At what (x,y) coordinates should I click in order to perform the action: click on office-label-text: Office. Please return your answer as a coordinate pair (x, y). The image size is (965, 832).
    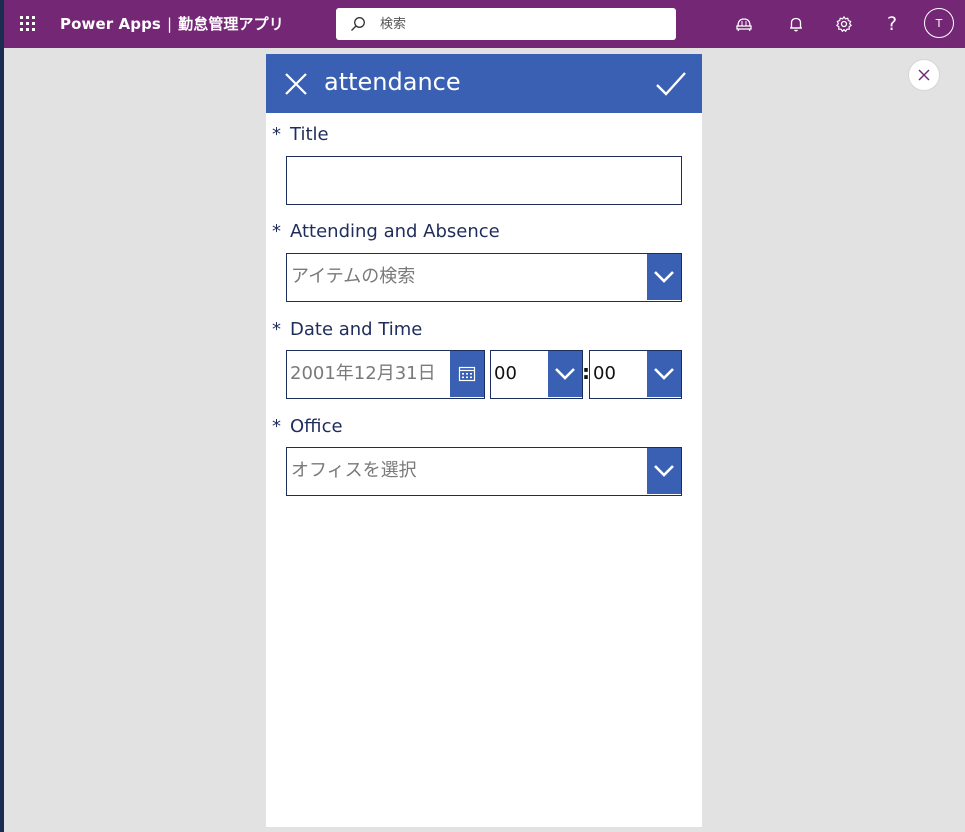
    Looking at the image, I should click on (316, 426).